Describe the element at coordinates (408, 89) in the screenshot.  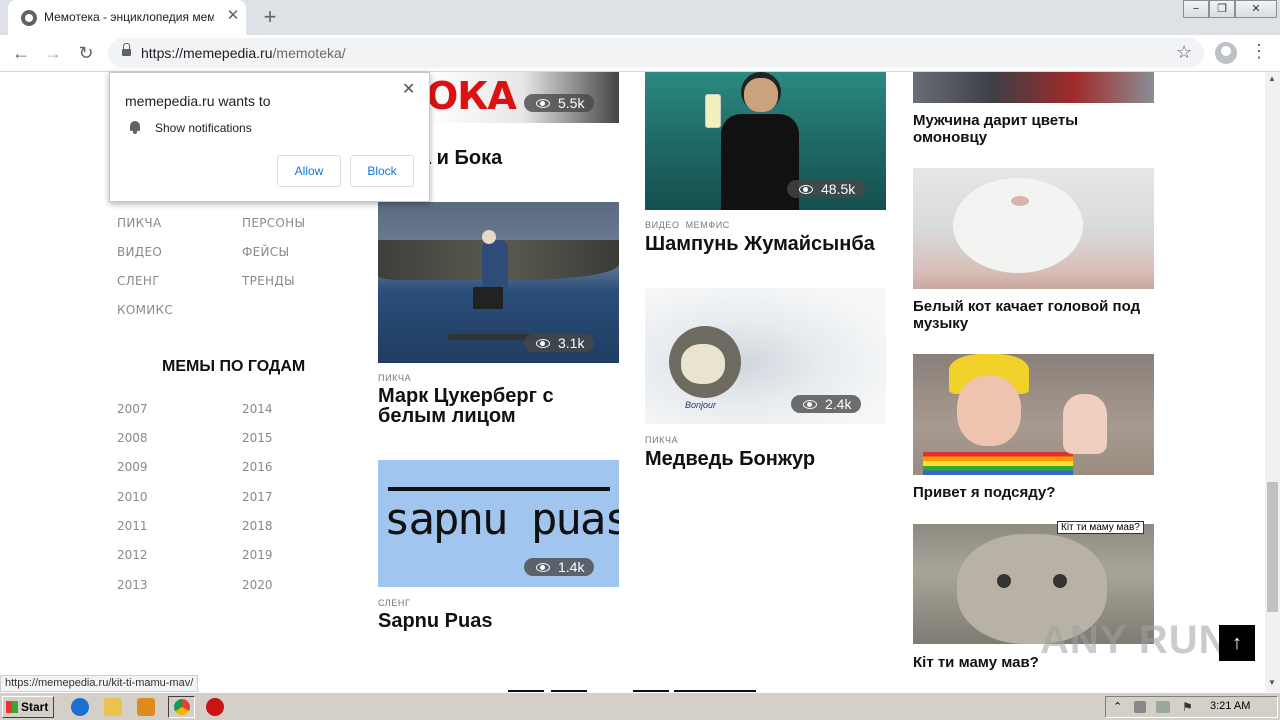
I see `popup-close-icon: ✕` at that location.